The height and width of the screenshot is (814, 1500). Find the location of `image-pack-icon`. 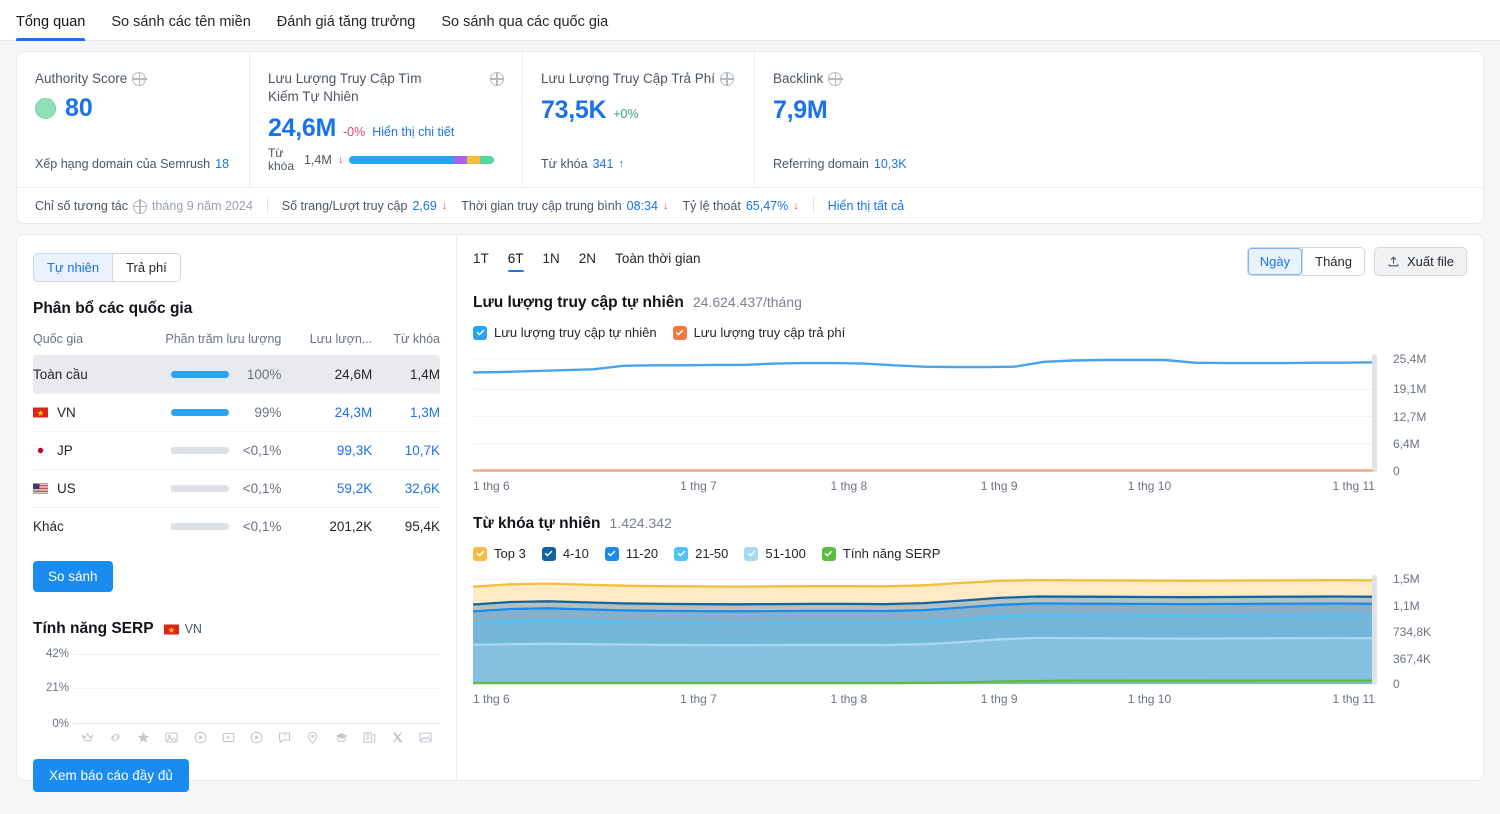

image-pack-icon is located at coordinates (172, 737).